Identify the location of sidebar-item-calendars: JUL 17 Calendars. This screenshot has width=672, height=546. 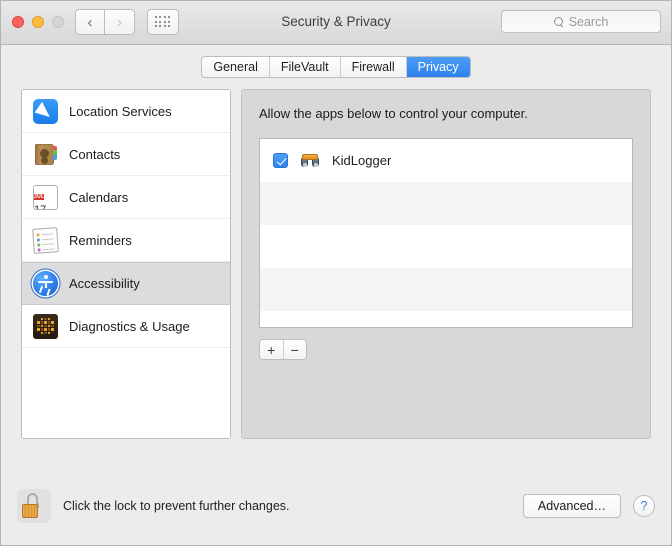
(126, 197).